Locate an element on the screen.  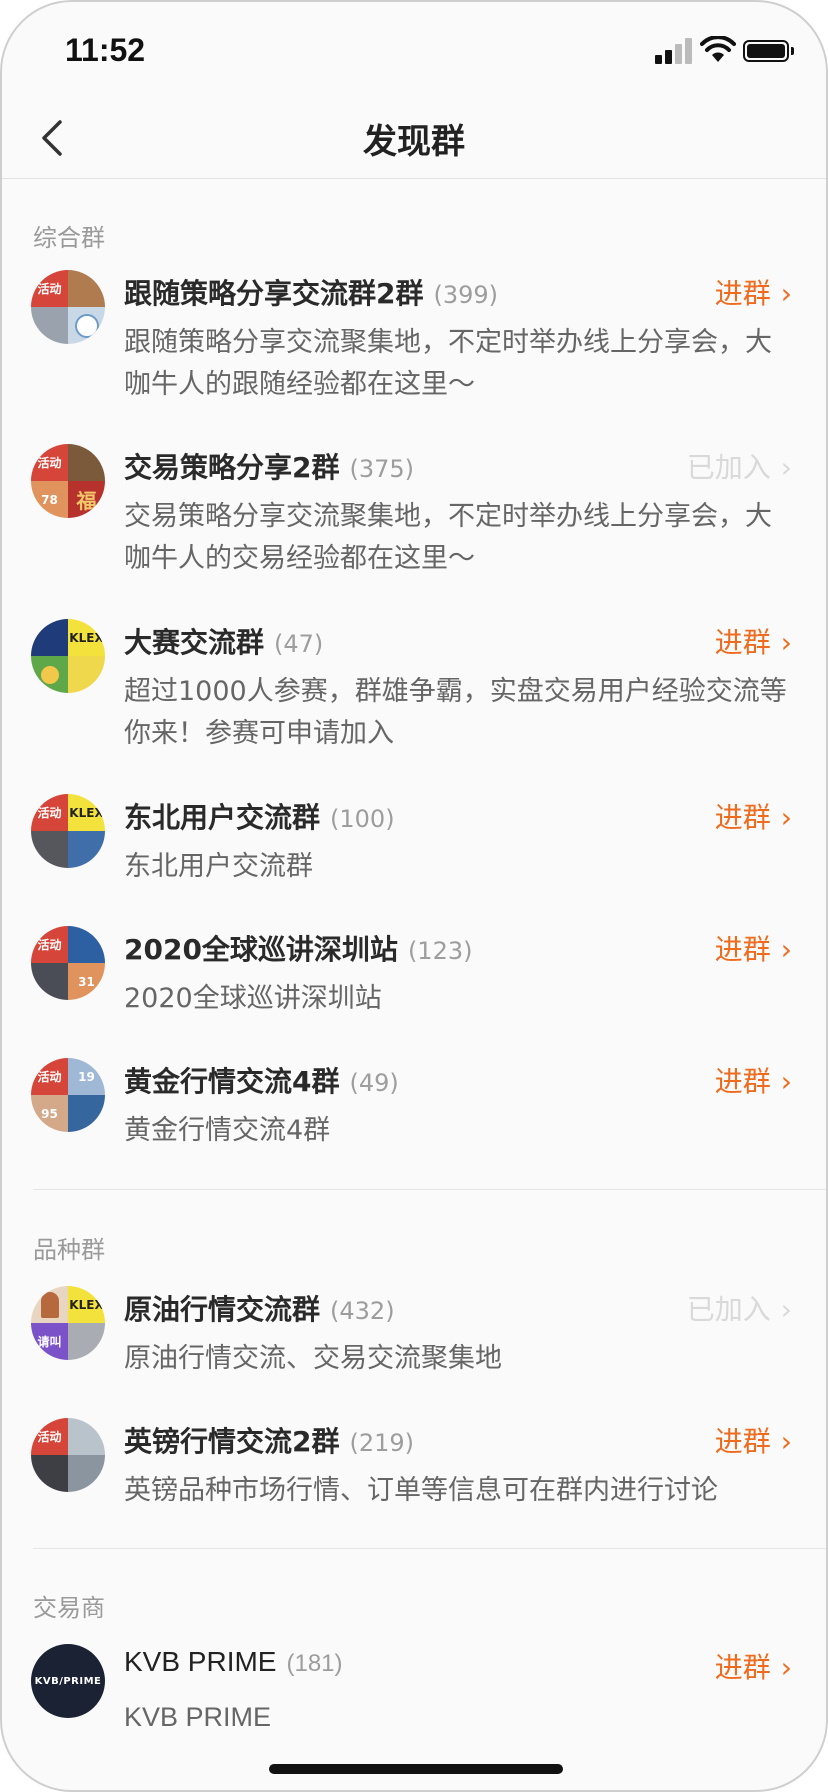
home-indicator is located at coordinates (416, 1769).